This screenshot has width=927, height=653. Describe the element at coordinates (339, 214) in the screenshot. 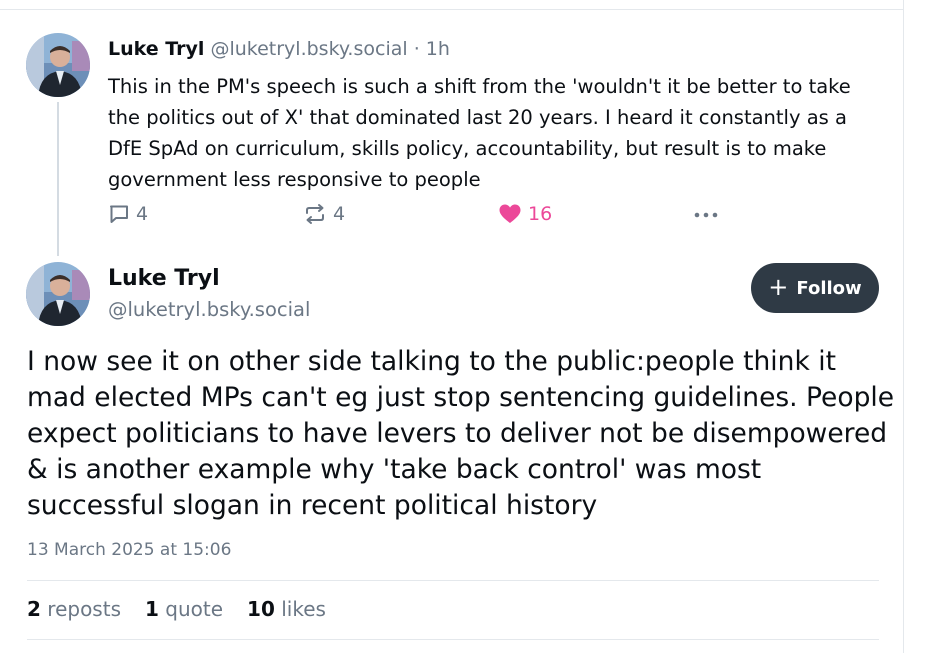

I see `repost-count: 4` at that location.